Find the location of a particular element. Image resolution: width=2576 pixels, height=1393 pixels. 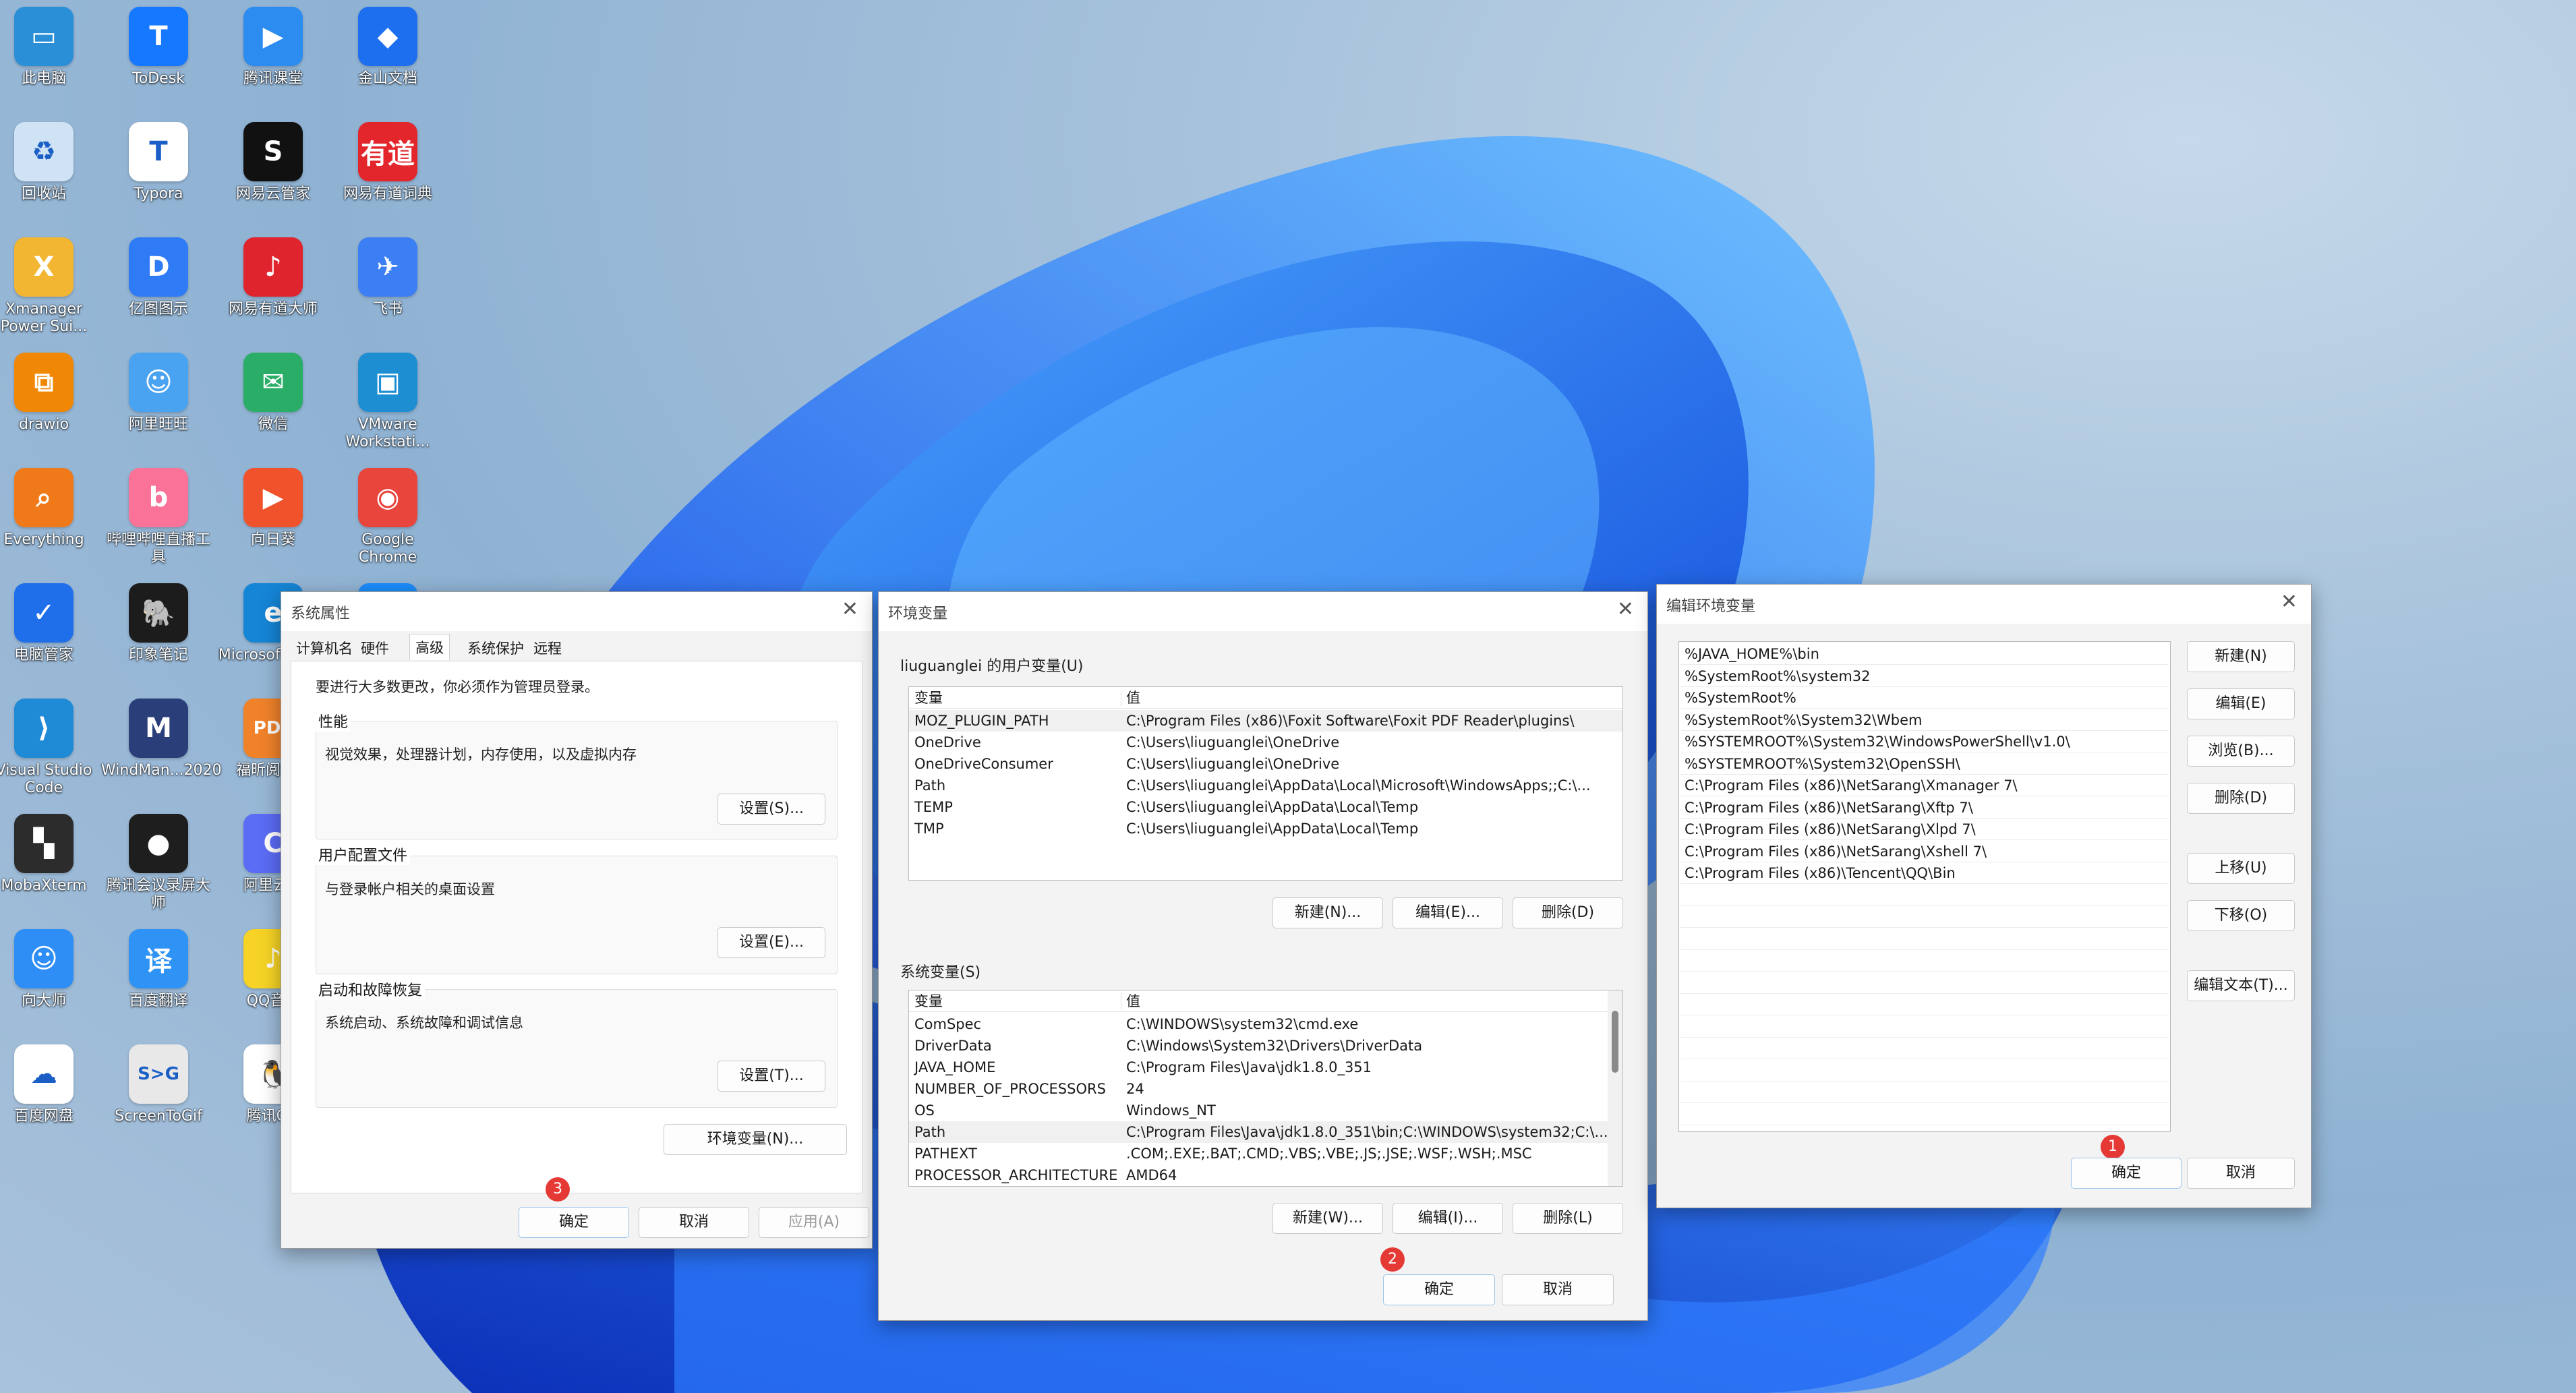

user-delete-button: 删除(D) is located at coordinates (1568, 912).